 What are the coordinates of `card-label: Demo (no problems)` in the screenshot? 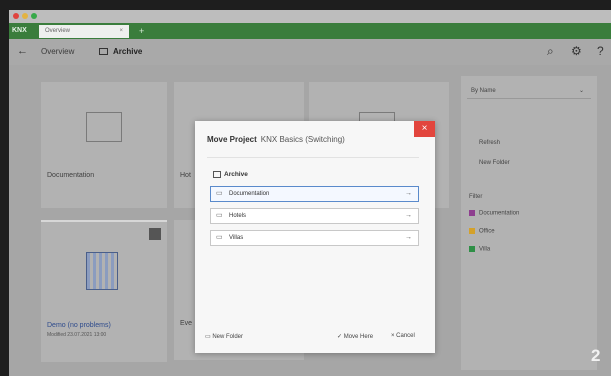 It's located at (79, 325).